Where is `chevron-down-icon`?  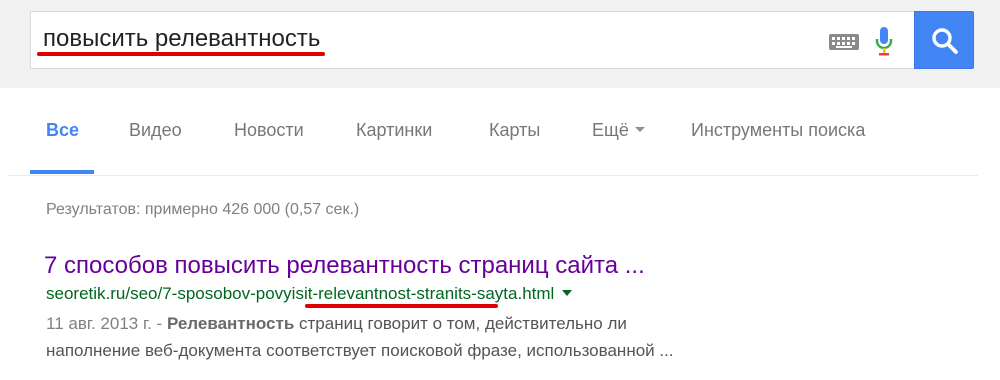
chevron-down-icon is located at coordinates (639, 129).